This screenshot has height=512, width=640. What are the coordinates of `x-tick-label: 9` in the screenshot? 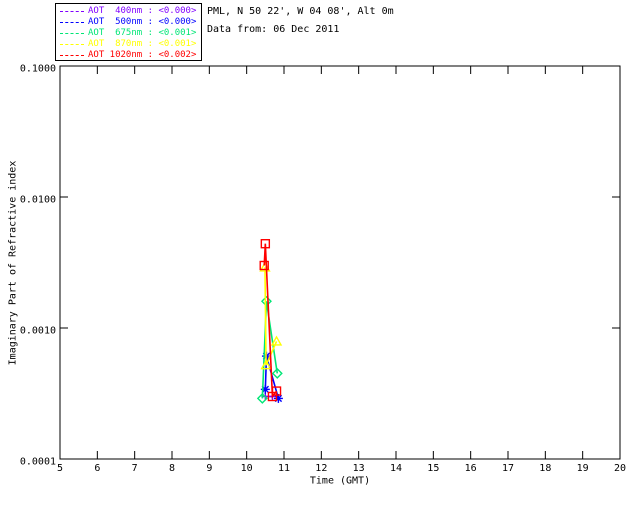 It's located at (209, 468).